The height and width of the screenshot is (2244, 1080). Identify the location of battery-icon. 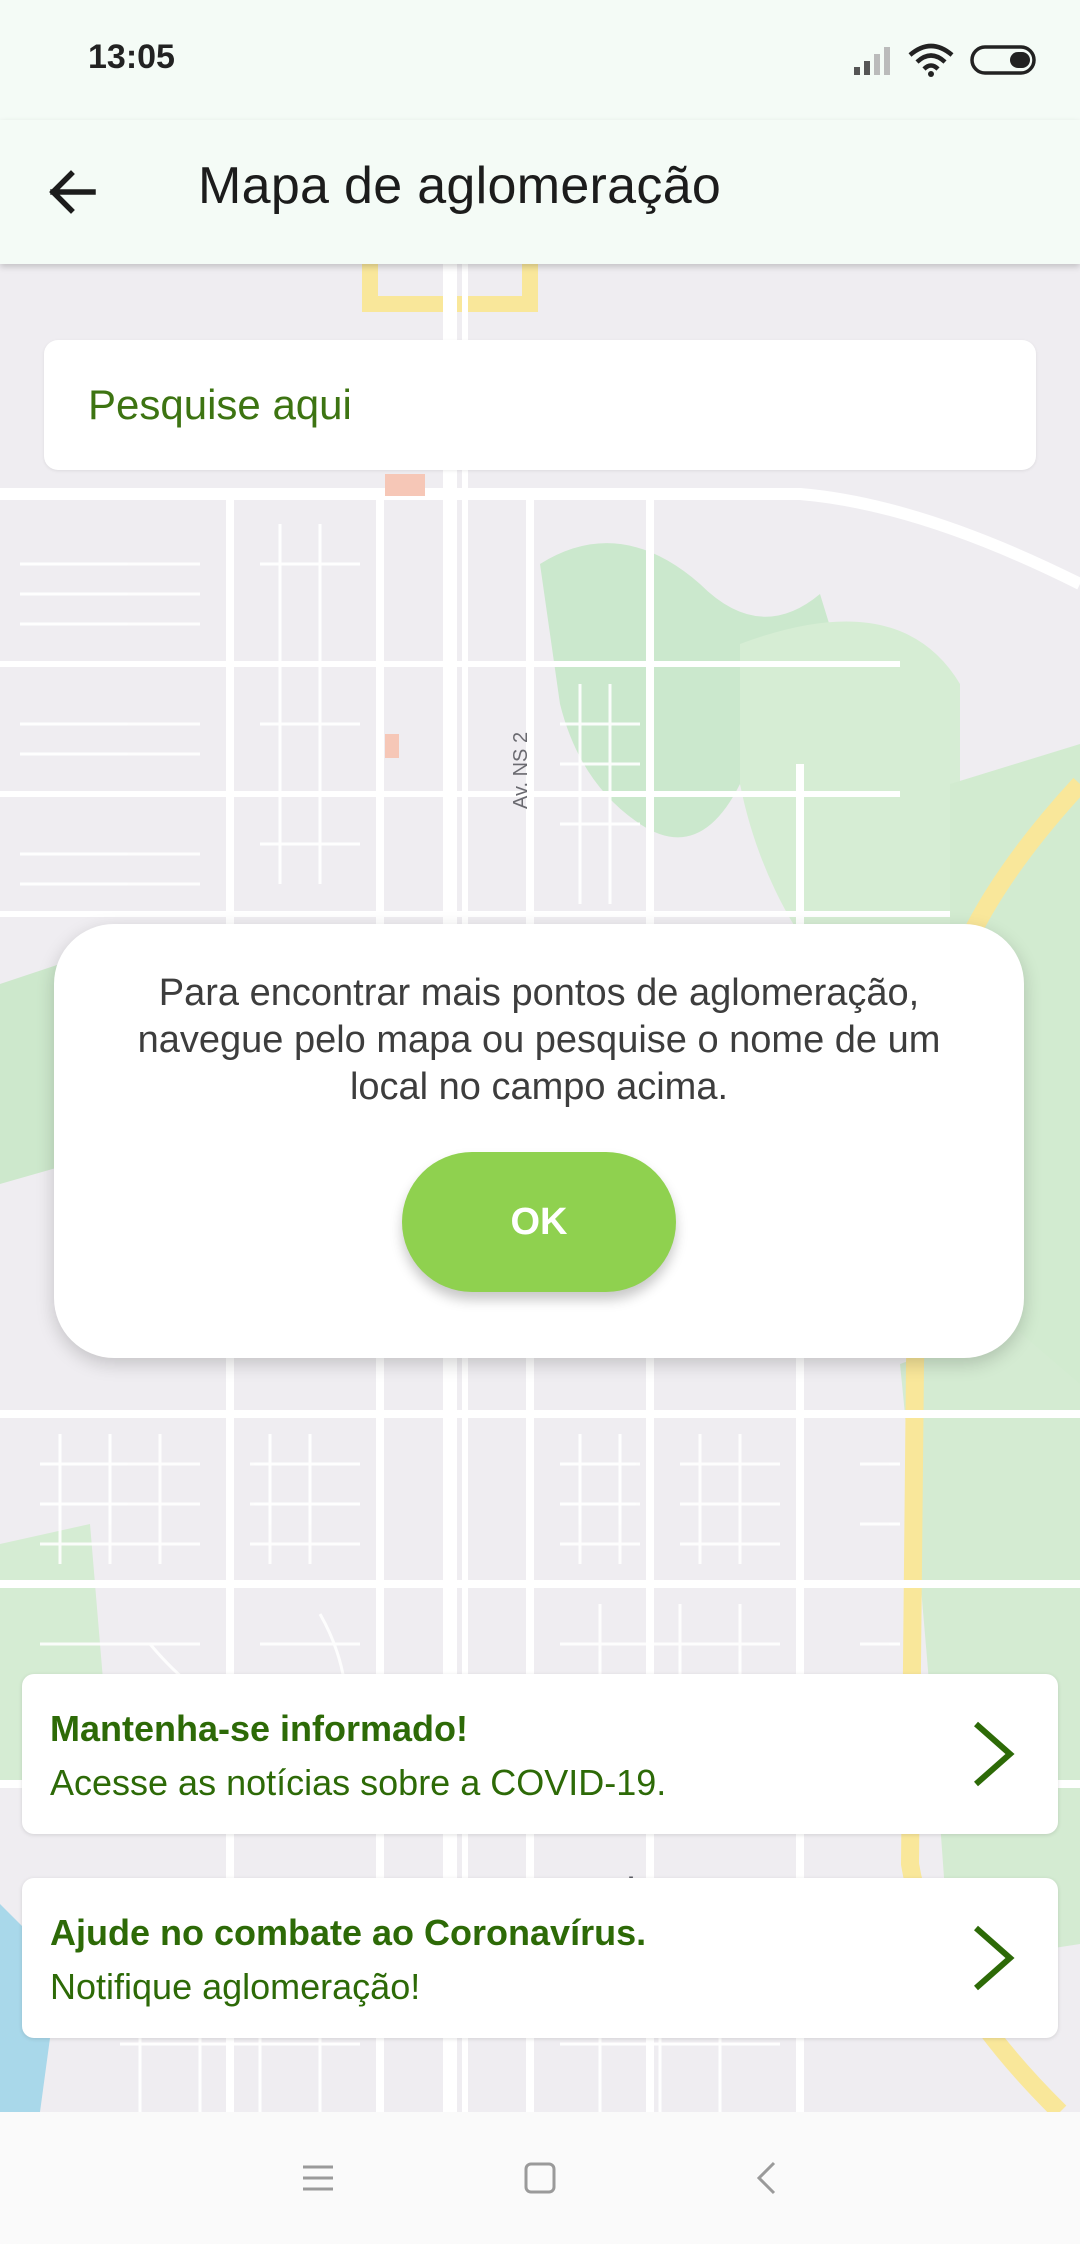
(1003, 60).